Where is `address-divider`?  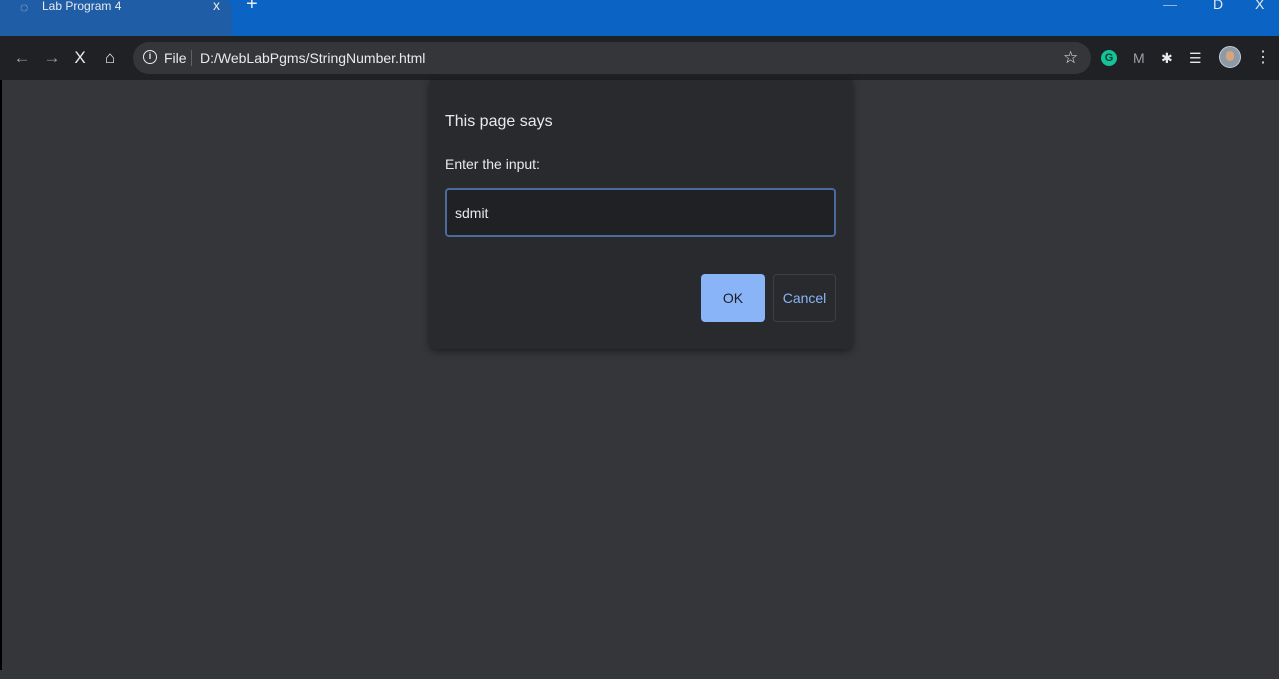 address-divider is located at coordinates (191, 58).